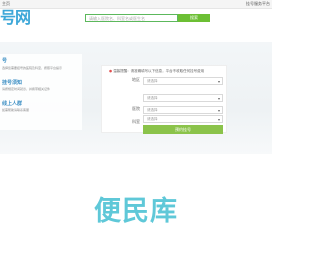 Image resolution: width=320 pixels, height=261 pixels. I want to click on top-bar-home-link: 主页, so click(6, 4).